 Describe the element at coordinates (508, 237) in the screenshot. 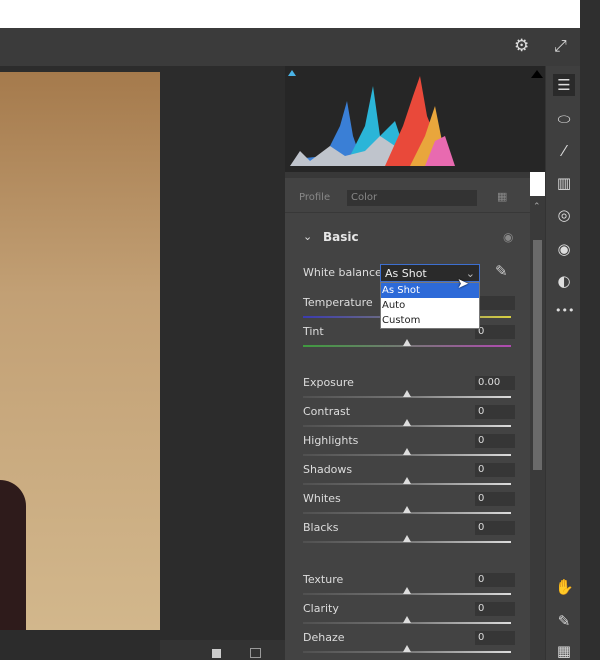

I see `eye-icon: ◉` at that location.